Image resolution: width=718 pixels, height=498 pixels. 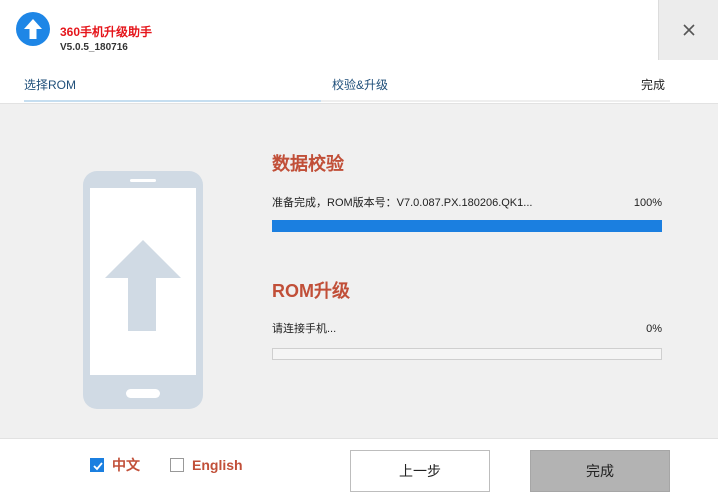 I want to click on upgrade-percent: 0%, so click(x=654, y=329).